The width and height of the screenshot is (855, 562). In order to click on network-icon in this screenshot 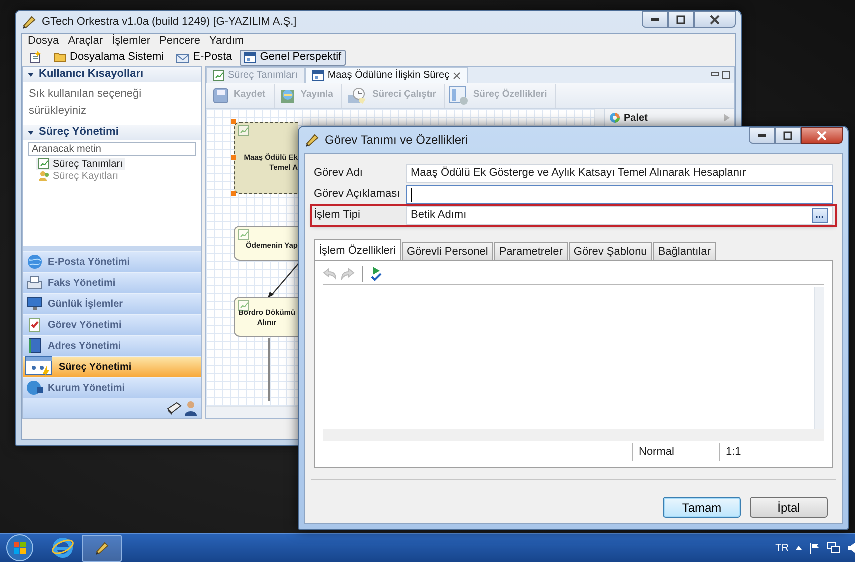, I will do `click(834, 548)`.